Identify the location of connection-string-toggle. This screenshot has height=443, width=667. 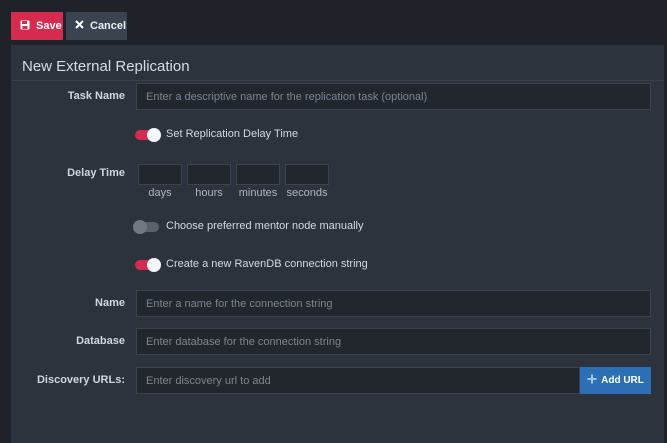
(148, 265).